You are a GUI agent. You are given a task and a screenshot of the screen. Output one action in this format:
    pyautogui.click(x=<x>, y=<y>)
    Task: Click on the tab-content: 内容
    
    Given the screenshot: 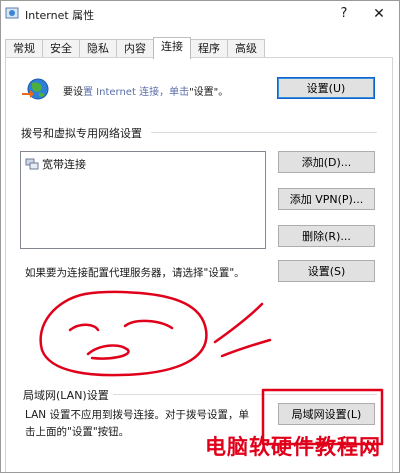 What is the action you would take?
    pyautogui.click(x=135, y=48)
    